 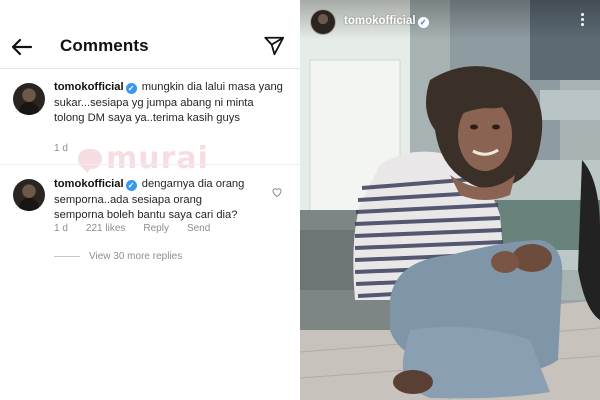 What do you see at coordinates (380, 21) in the screenshot?
I see `post-username-text: tomokofficial` at bounding box center [380, 21].